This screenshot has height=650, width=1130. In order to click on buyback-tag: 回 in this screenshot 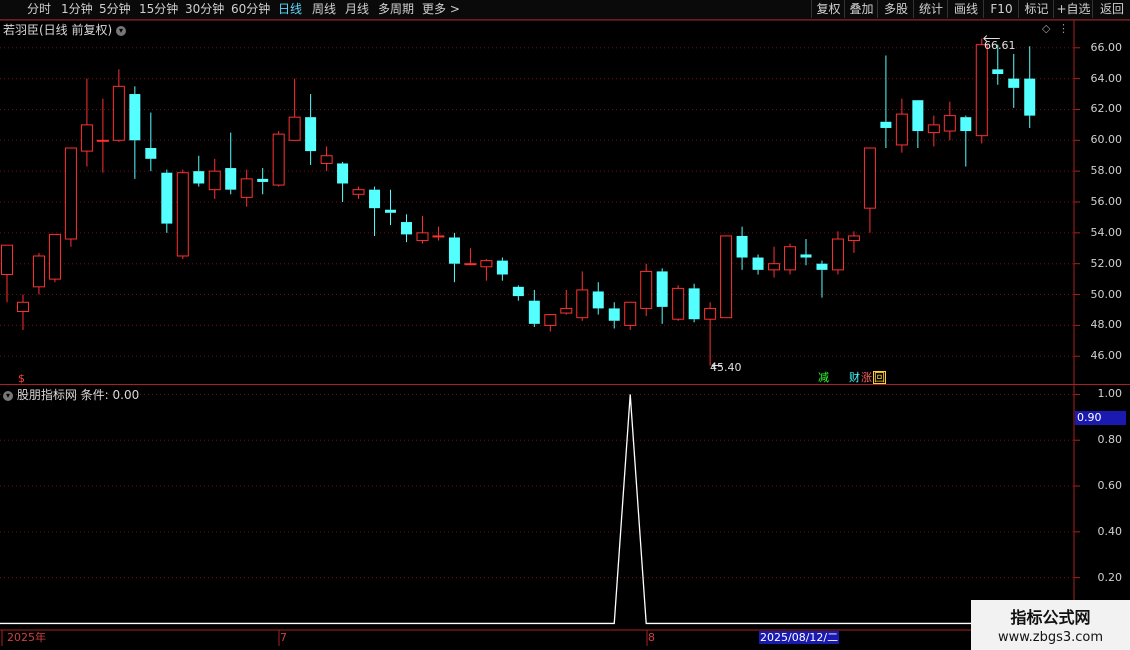, I will do `click(879, 377)`.